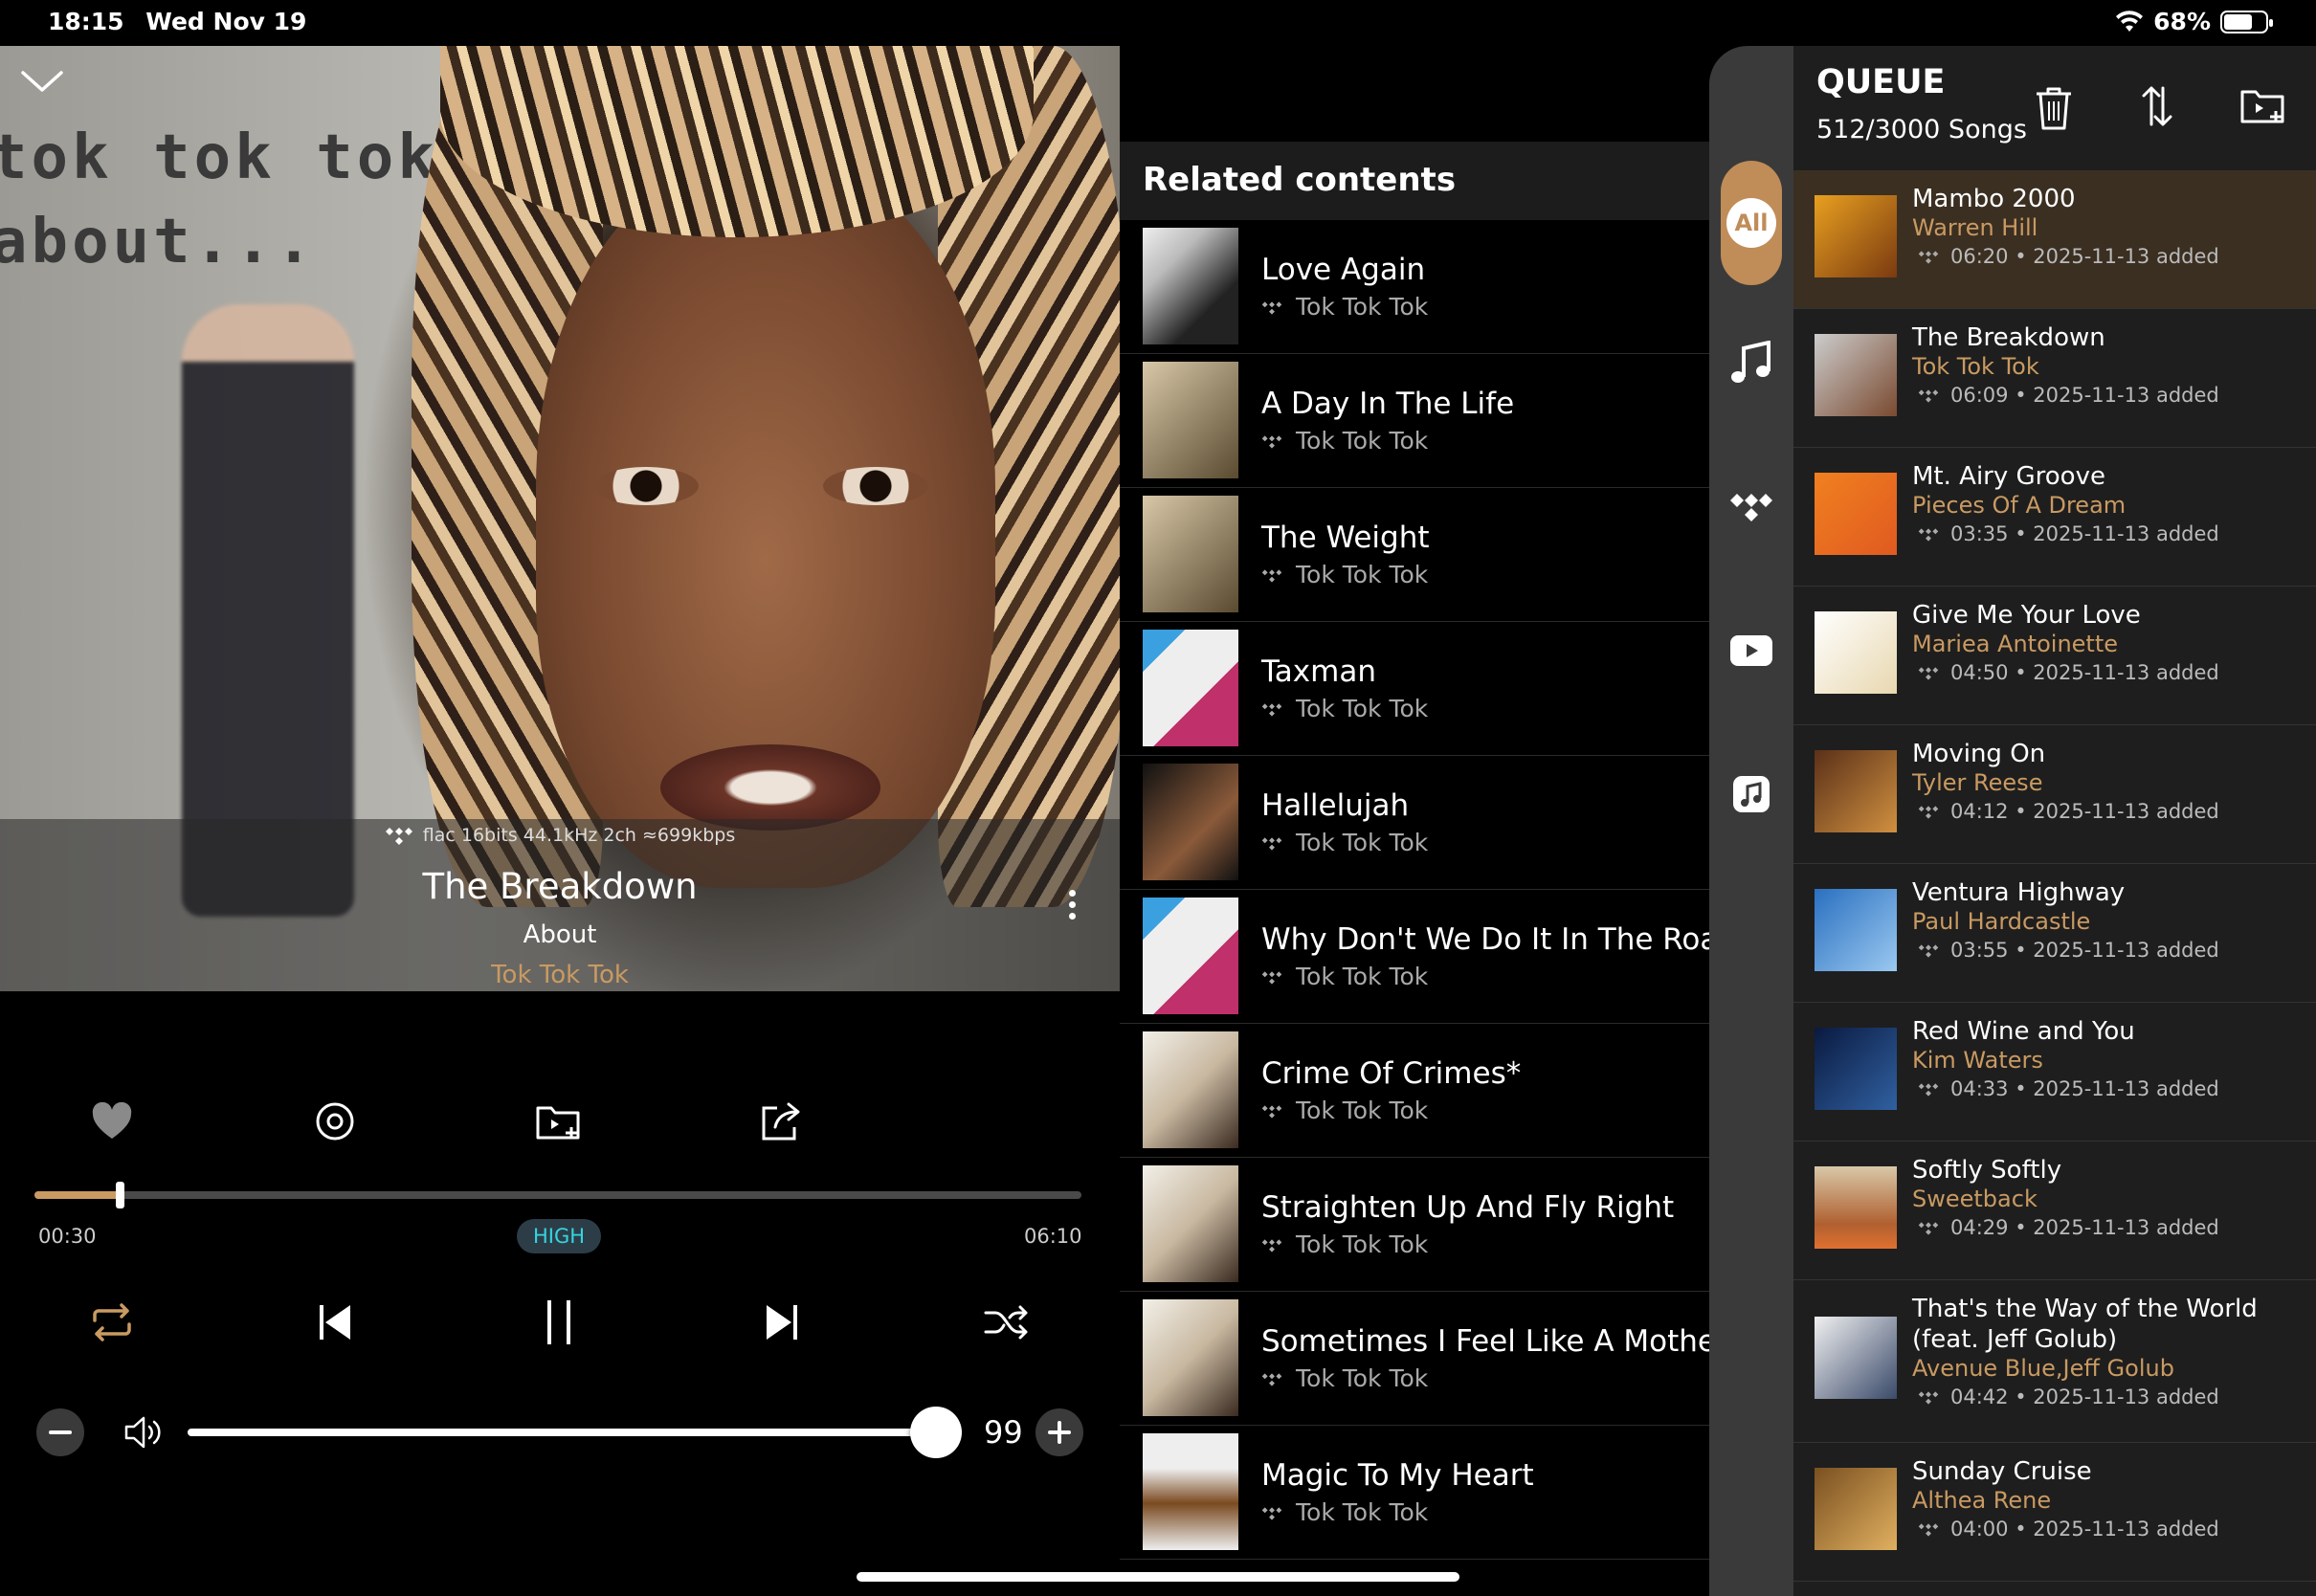 The height and width of the screenshot is (1596, 2316). What do you see at coordinates (1318, 672) in the screenshot?
I see `related-item-title: Taxman` at bounding box center [1318, 672].